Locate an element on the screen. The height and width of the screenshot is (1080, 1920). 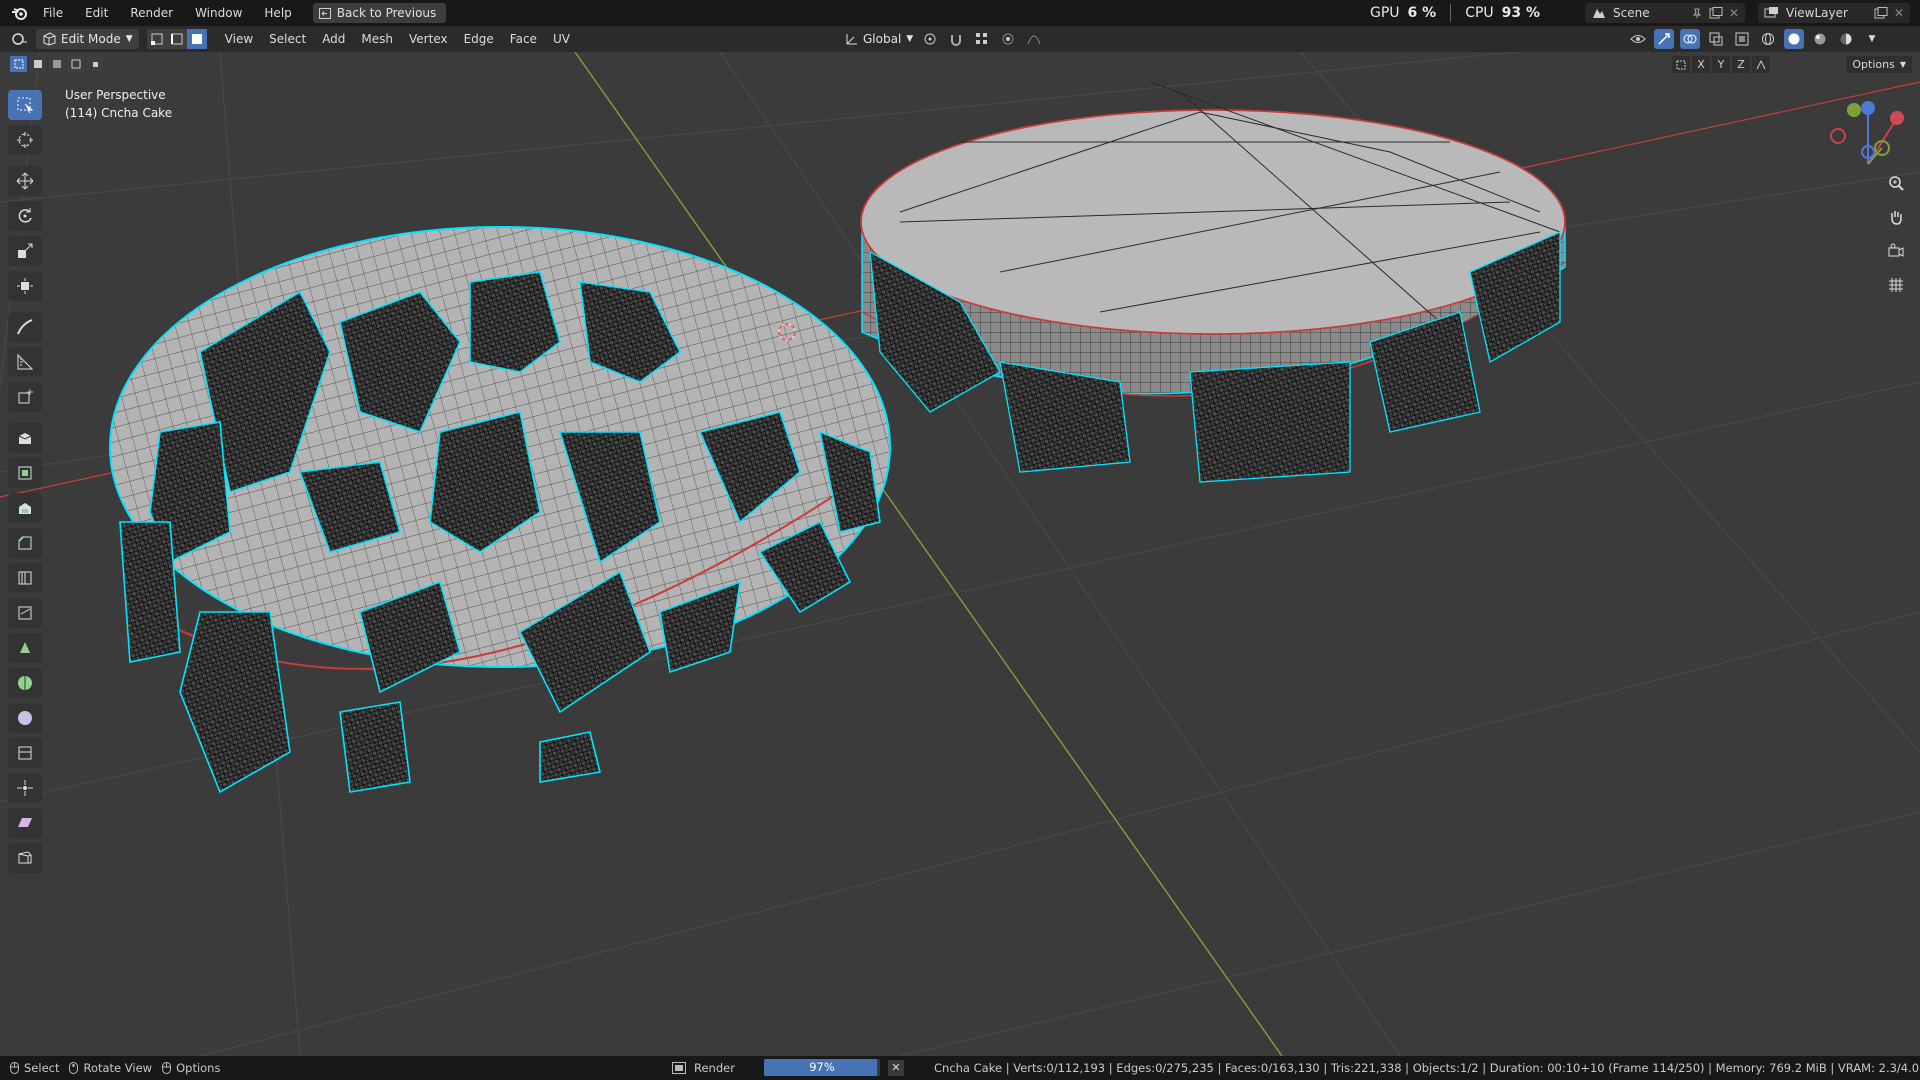
zoom-icon is located at coordinates (1896, 183).